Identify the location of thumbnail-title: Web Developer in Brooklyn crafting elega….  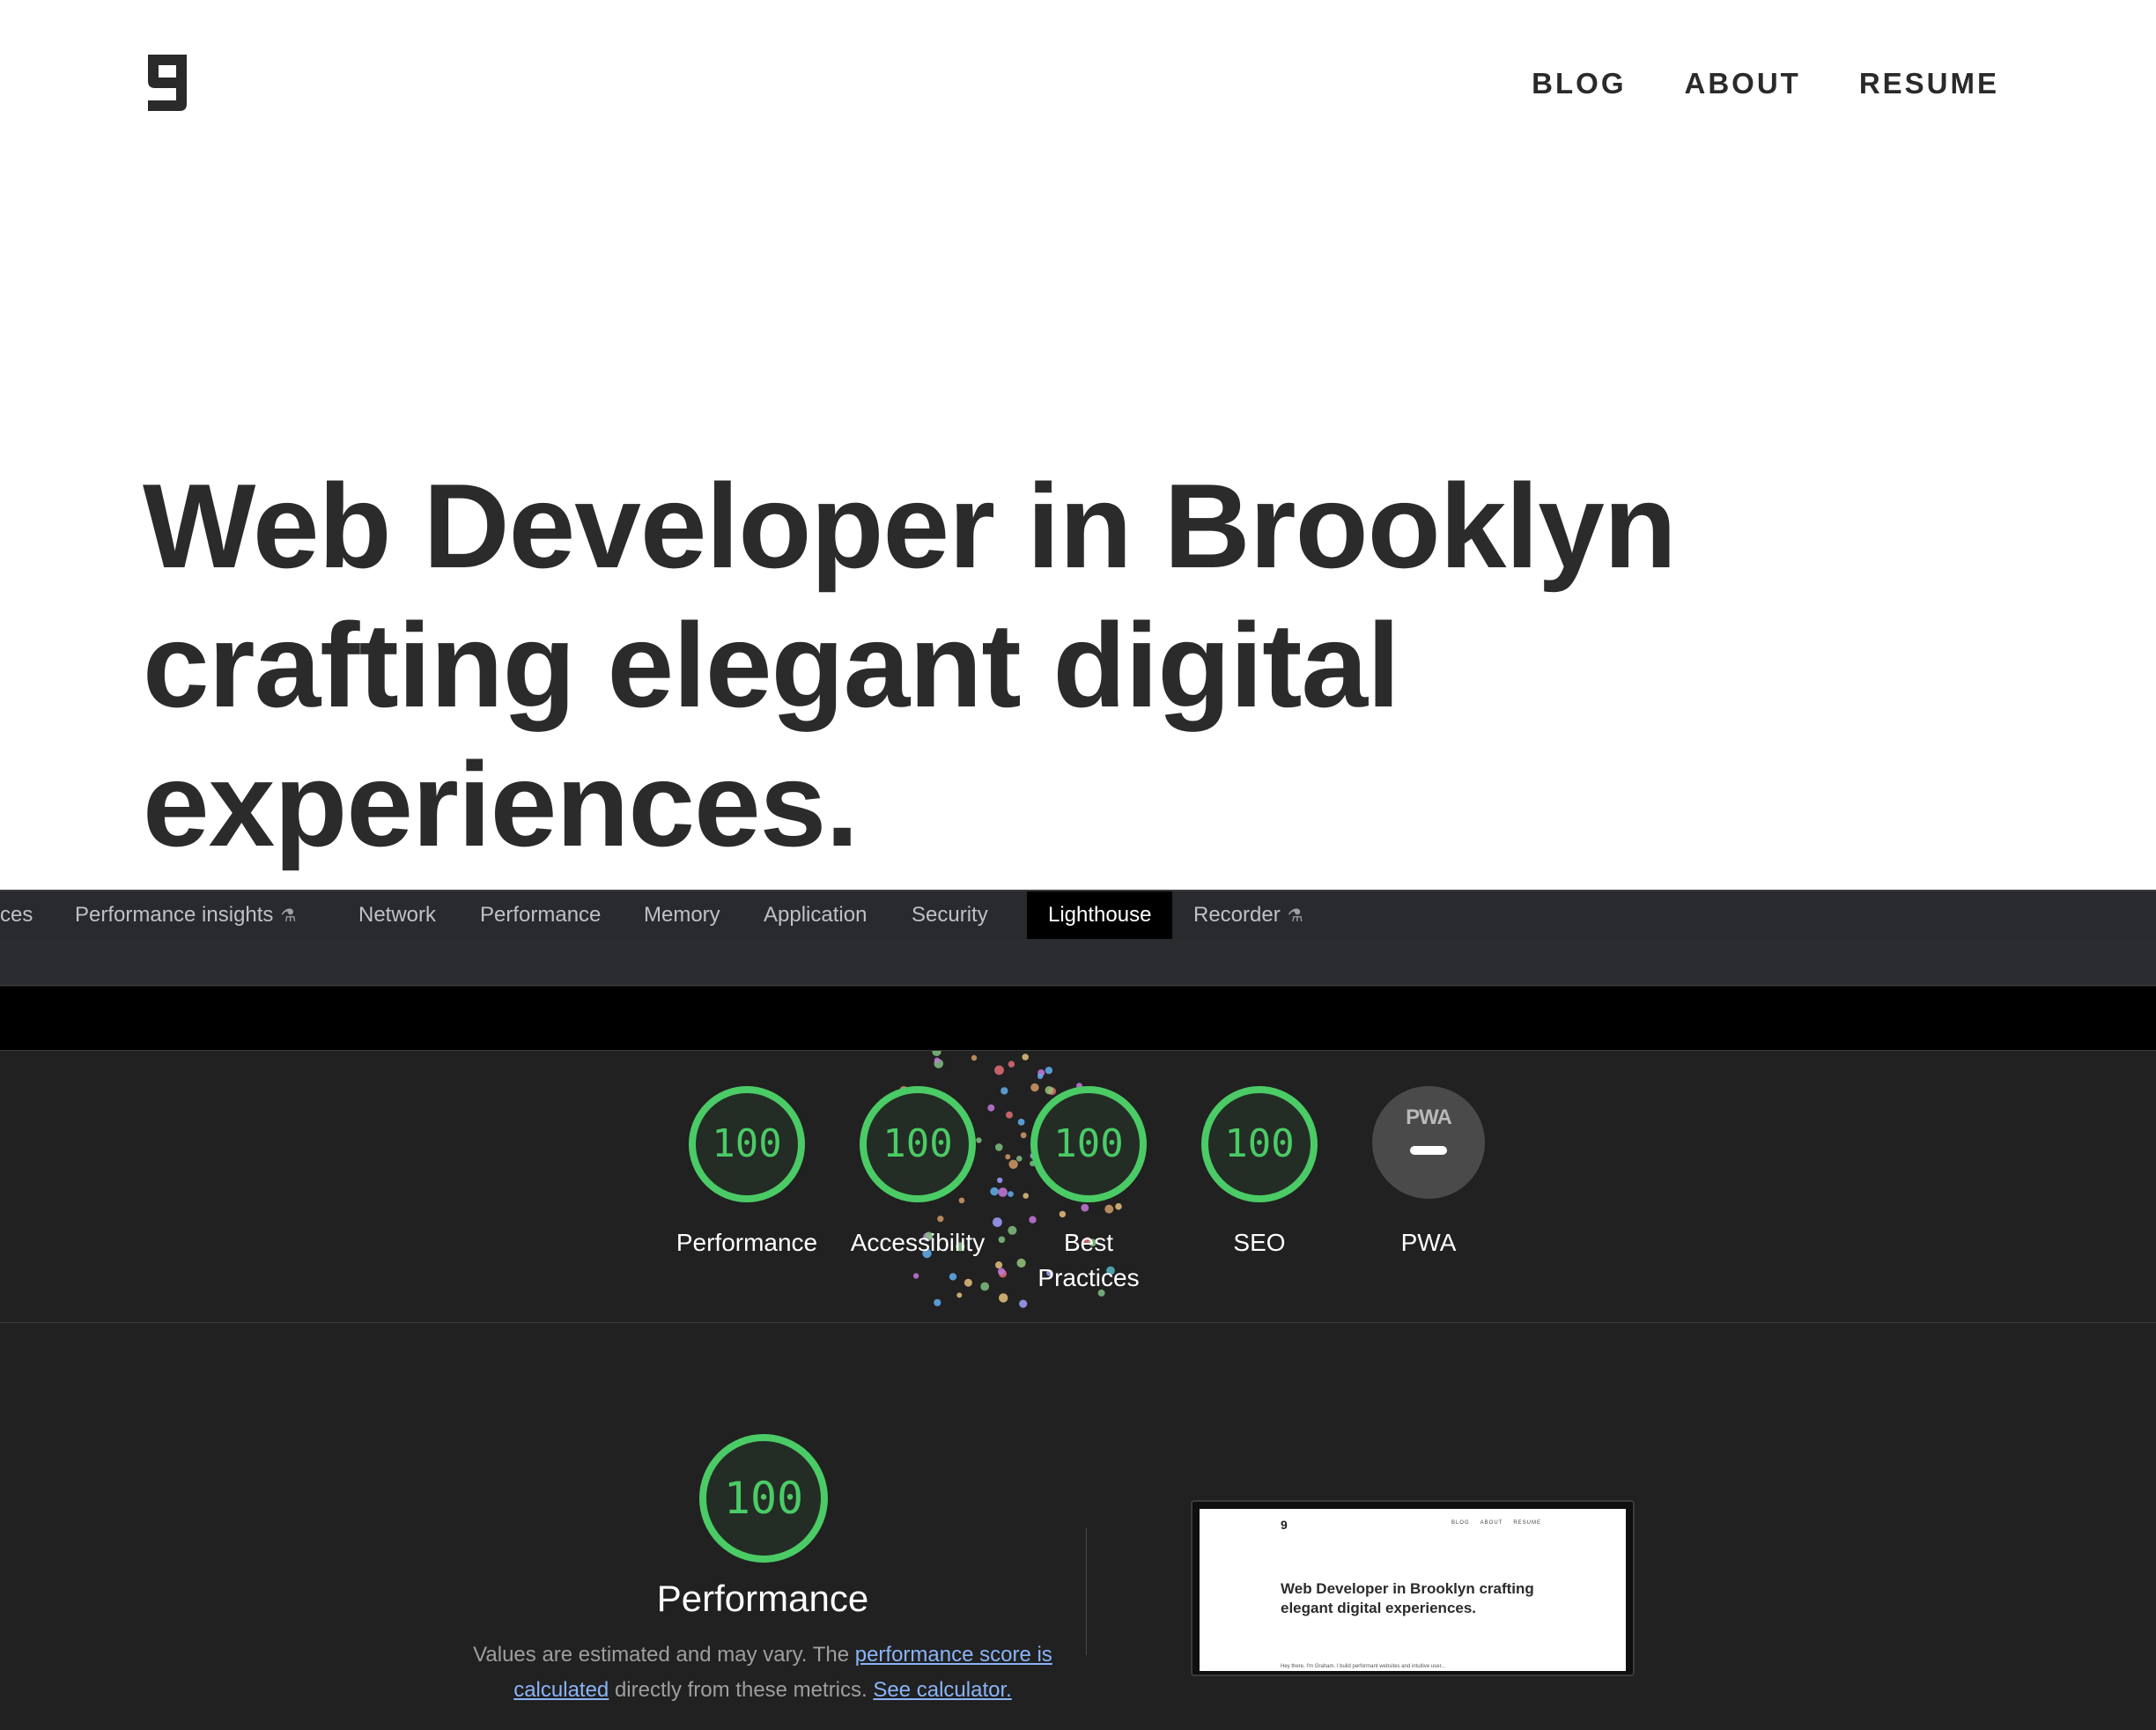
(1407, 1598).